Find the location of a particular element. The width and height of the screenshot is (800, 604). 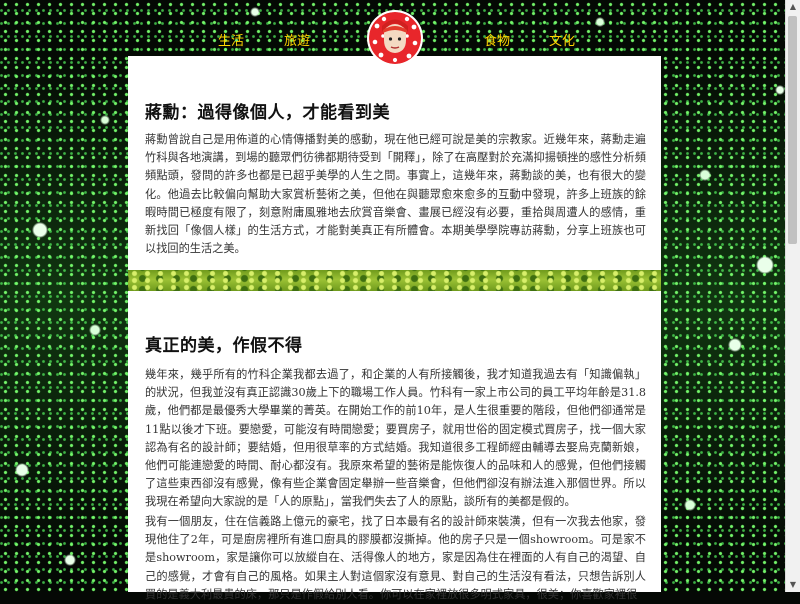

nav-item-life: 生活 is located at coordinates (231, 39).